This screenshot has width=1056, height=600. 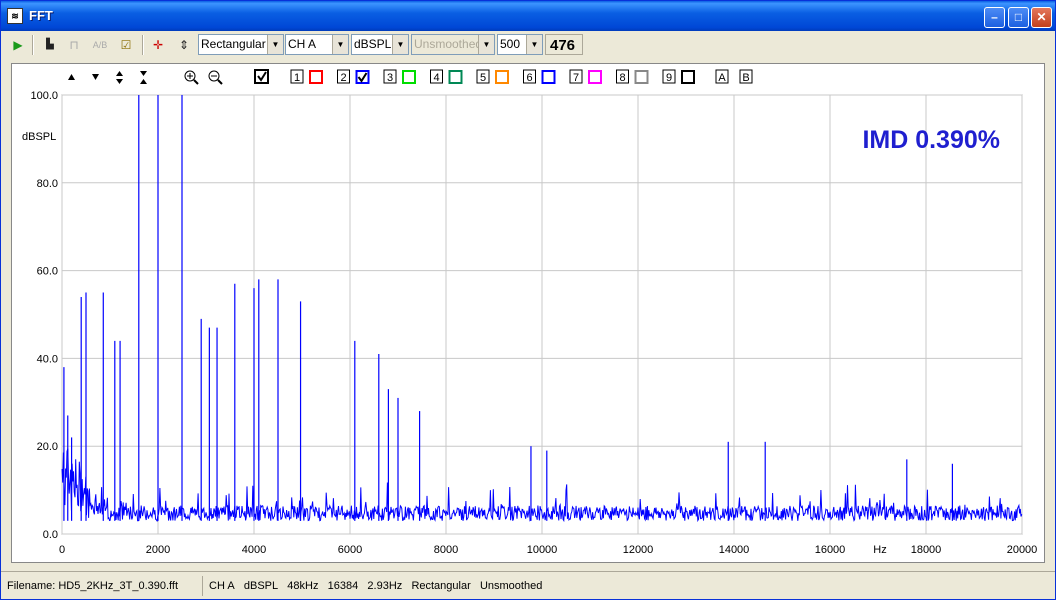 What do you see at coordinates (100, 45) in the screenshot?
I see `ab-compare-icon: A/B` at bounding box center [100, 45].